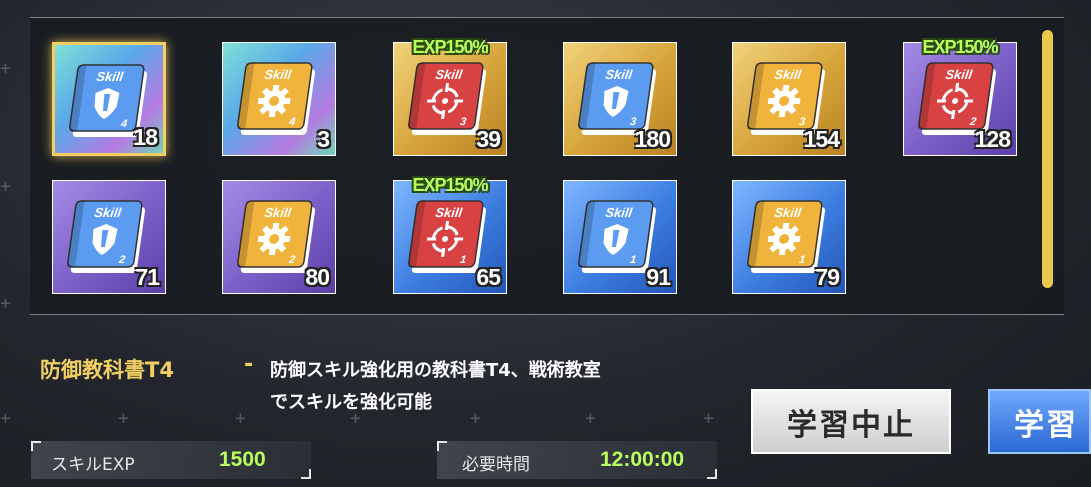  Describe the element at coordinates (505, 387) in the screenshot. I see `item-description: 防御スキル強化用の教科書T4、戦術教室 でスキルを強化可能` at that location.